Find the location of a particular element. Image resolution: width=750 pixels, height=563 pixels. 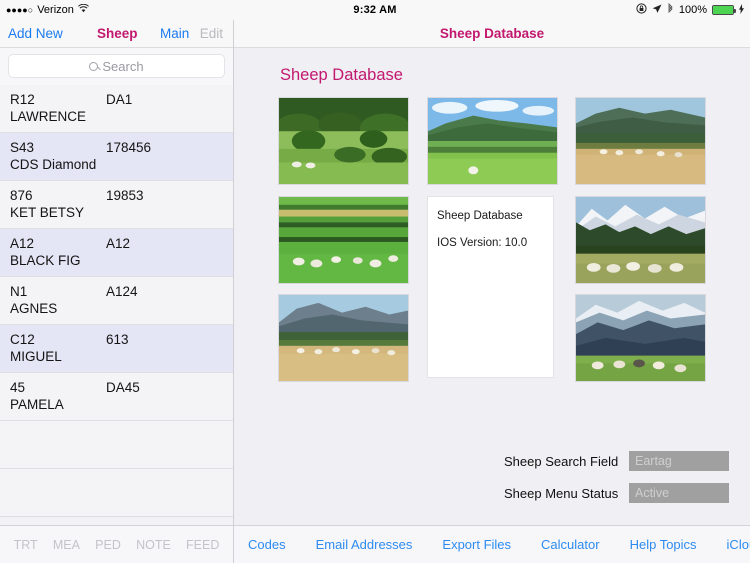

detail-nav-title: Sheep Database is located at coordinates (492, 33).